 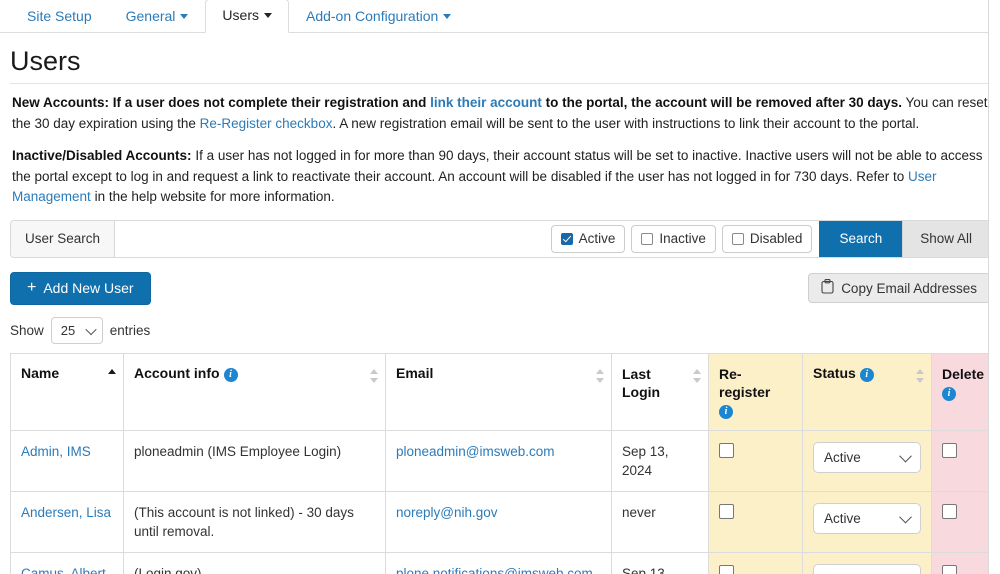 What do you see at coordinates (745, 382) in the screenshot?
I see `column-header-re-register-label: Re-register` at bounding box center [745, 382].